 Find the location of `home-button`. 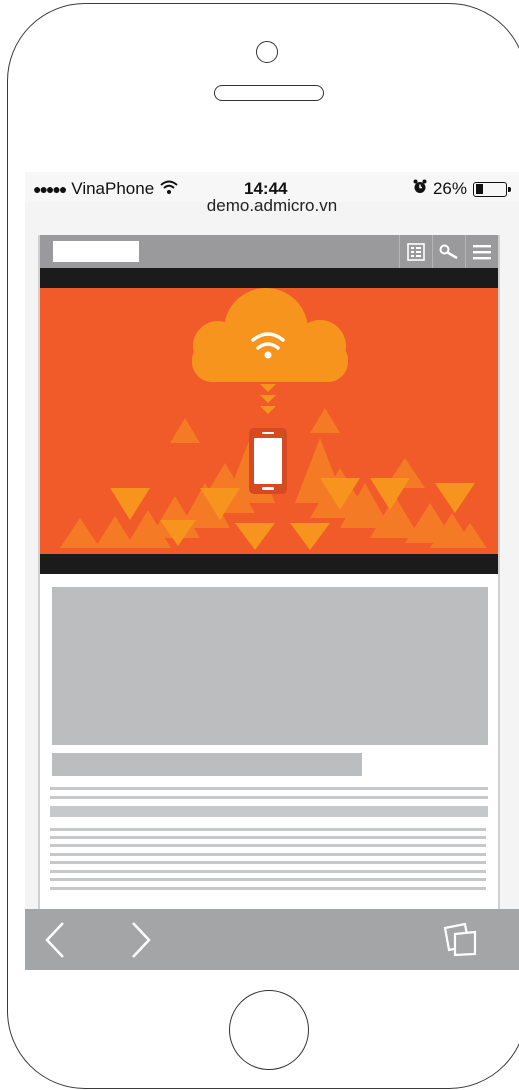

home-button is located at coordinates (269, 1030).